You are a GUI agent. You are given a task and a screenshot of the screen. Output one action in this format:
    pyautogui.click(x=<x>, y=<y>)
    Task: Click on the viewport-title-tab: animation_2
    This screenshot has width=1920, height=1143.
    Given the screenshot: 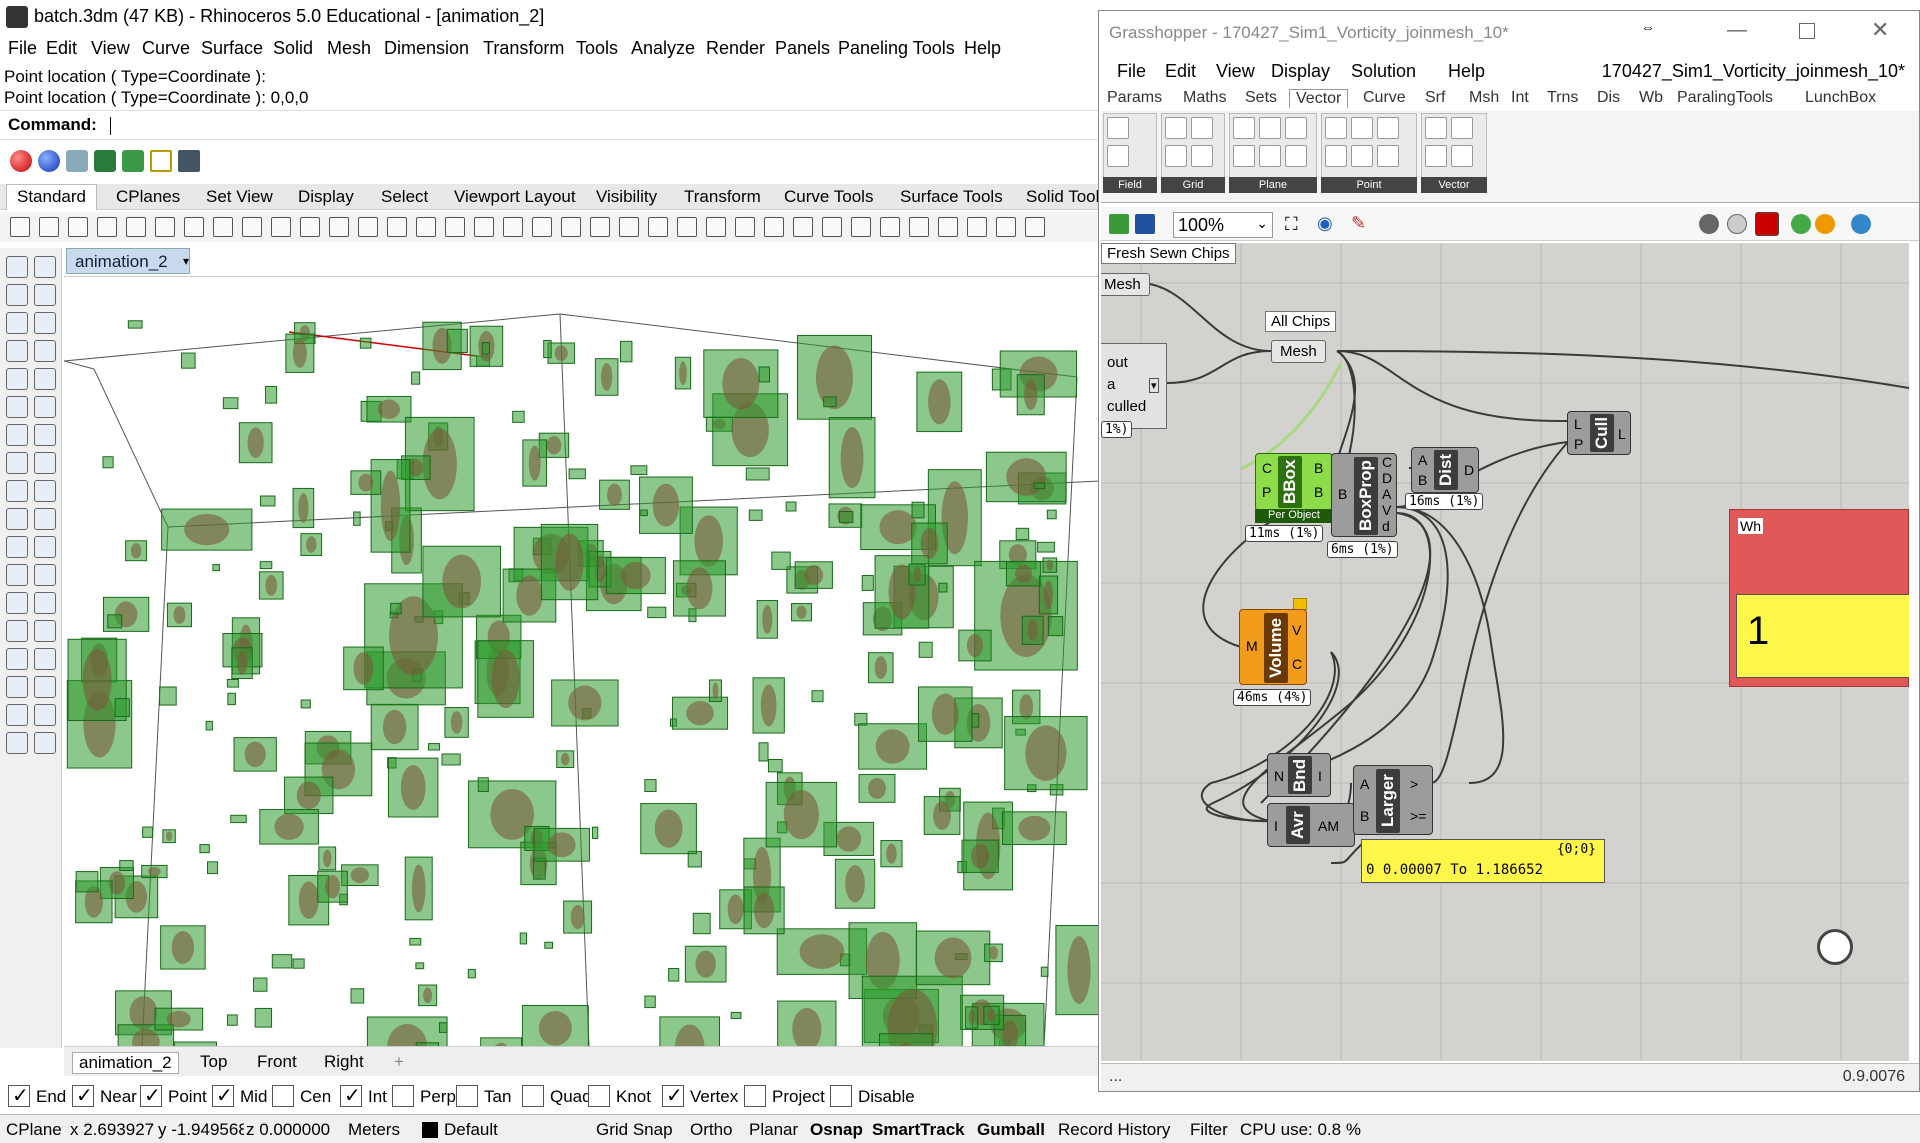 What is the action you would take?
    pyautogui.click(x=128, y=261)
    